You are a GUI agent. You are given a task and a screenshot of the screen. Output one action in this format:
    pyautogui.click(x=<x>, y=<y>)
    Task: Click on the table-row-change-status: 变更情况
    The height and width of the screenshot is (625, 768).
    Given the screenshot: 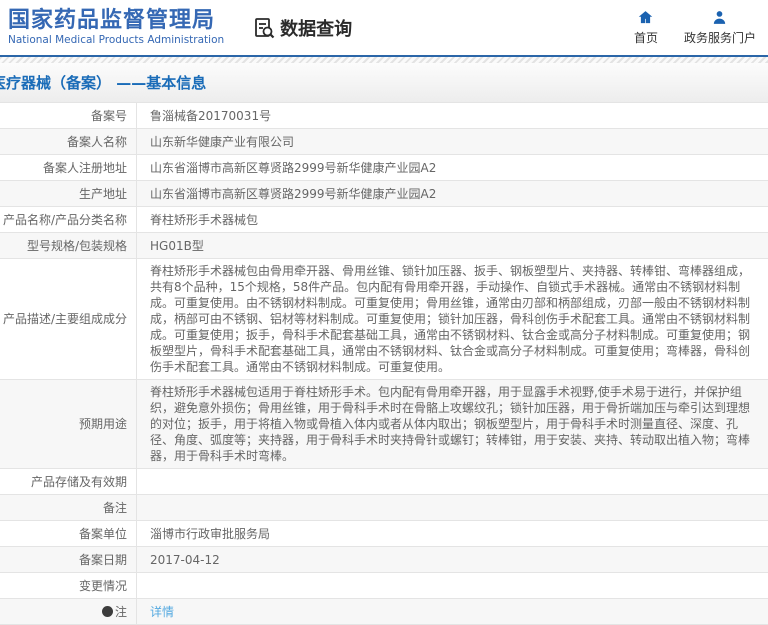 What is the action you would take?
    pyautogui.click(x=384, y=586)
    